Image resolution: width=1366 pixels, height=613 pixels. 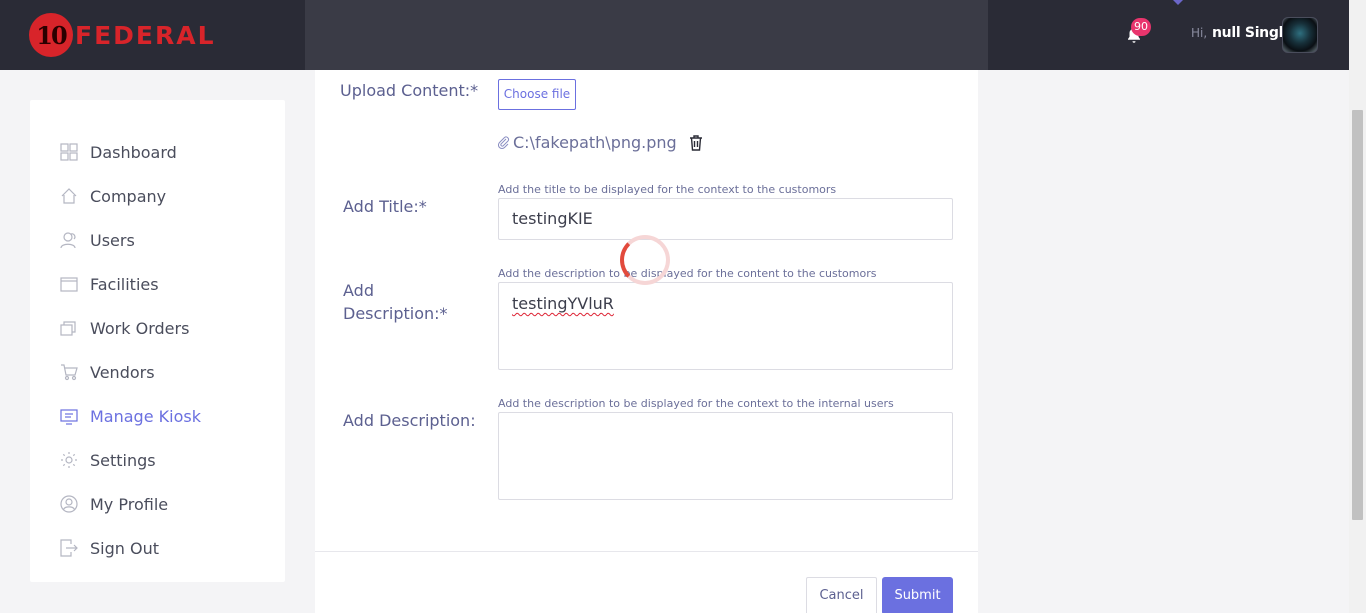 I want to click on sidebar-item-dashboard: Dashboard, so click(x=118, y=152).